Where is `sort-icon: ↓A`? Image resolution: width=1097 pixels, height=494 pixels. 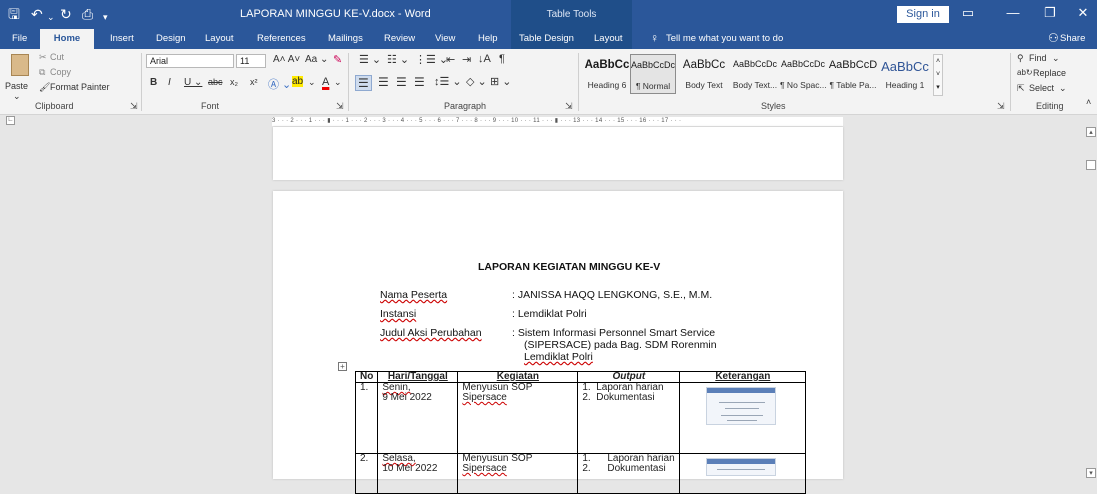 sort-icon: ↓A is located at coordinates (484, 59).